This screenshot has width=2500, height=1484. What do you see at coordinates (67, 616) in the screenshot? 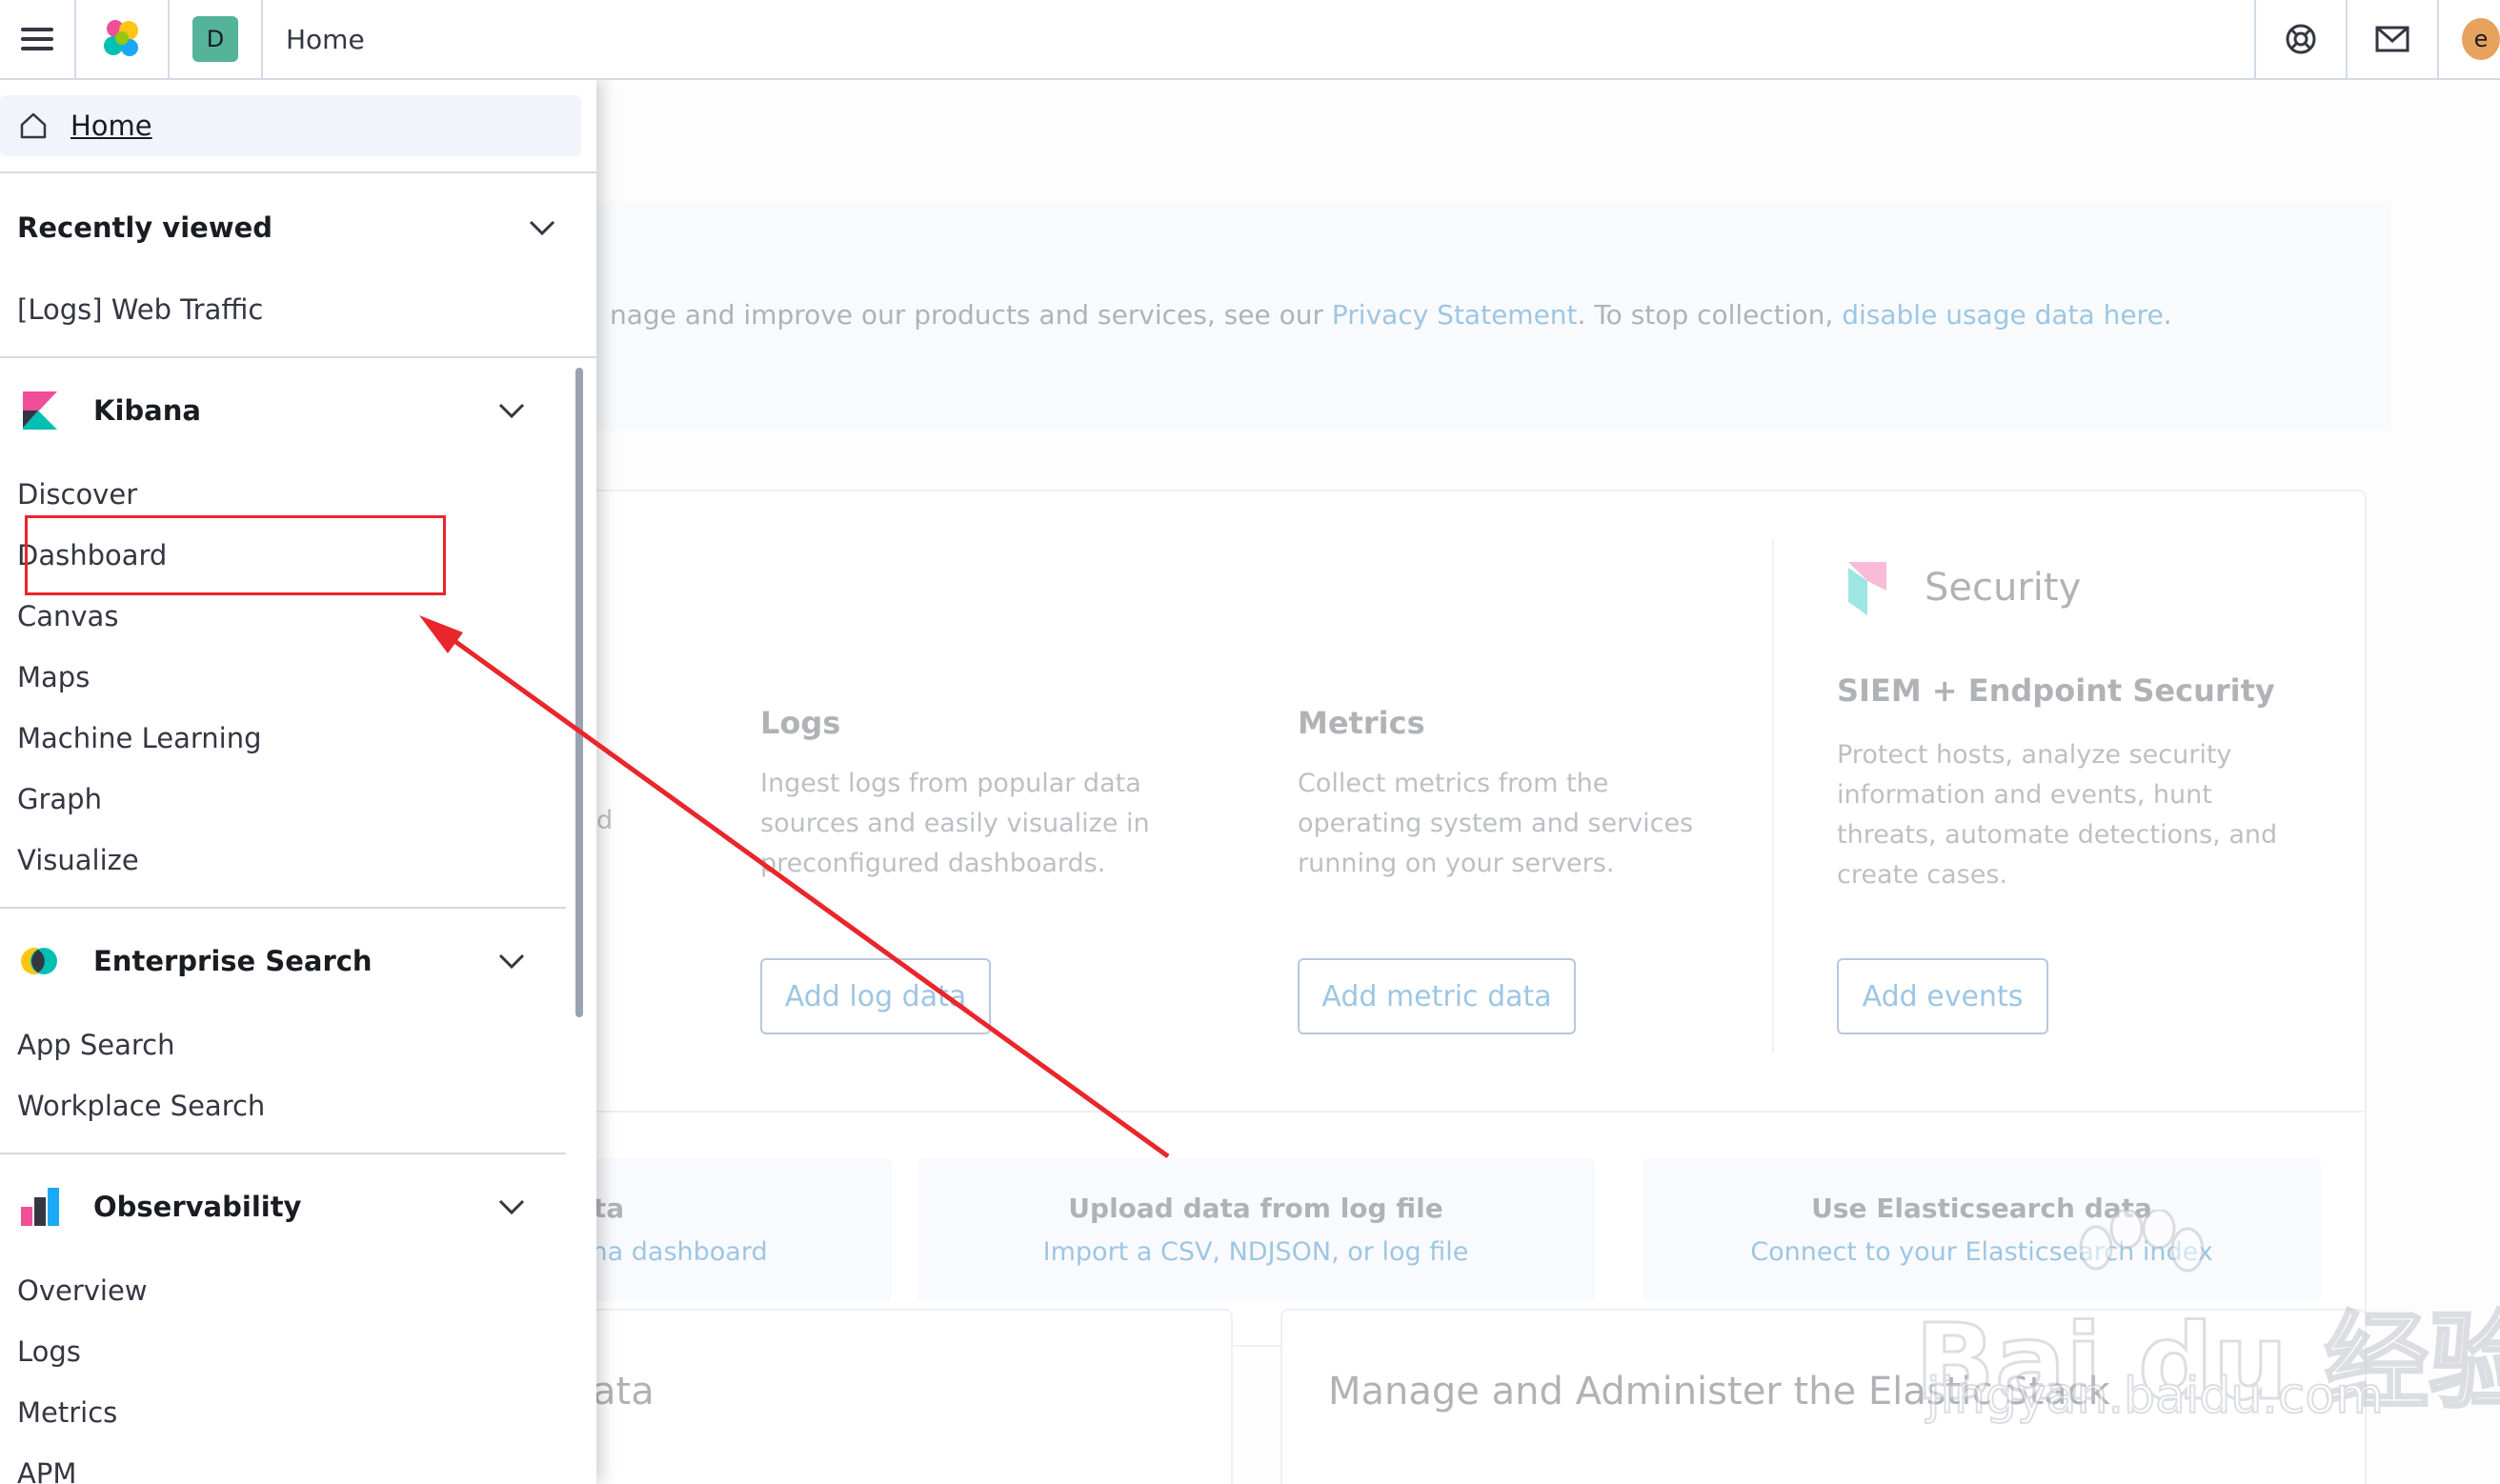
I see `nav-link-canvas: Canvas` at bounding box center [67, 616].